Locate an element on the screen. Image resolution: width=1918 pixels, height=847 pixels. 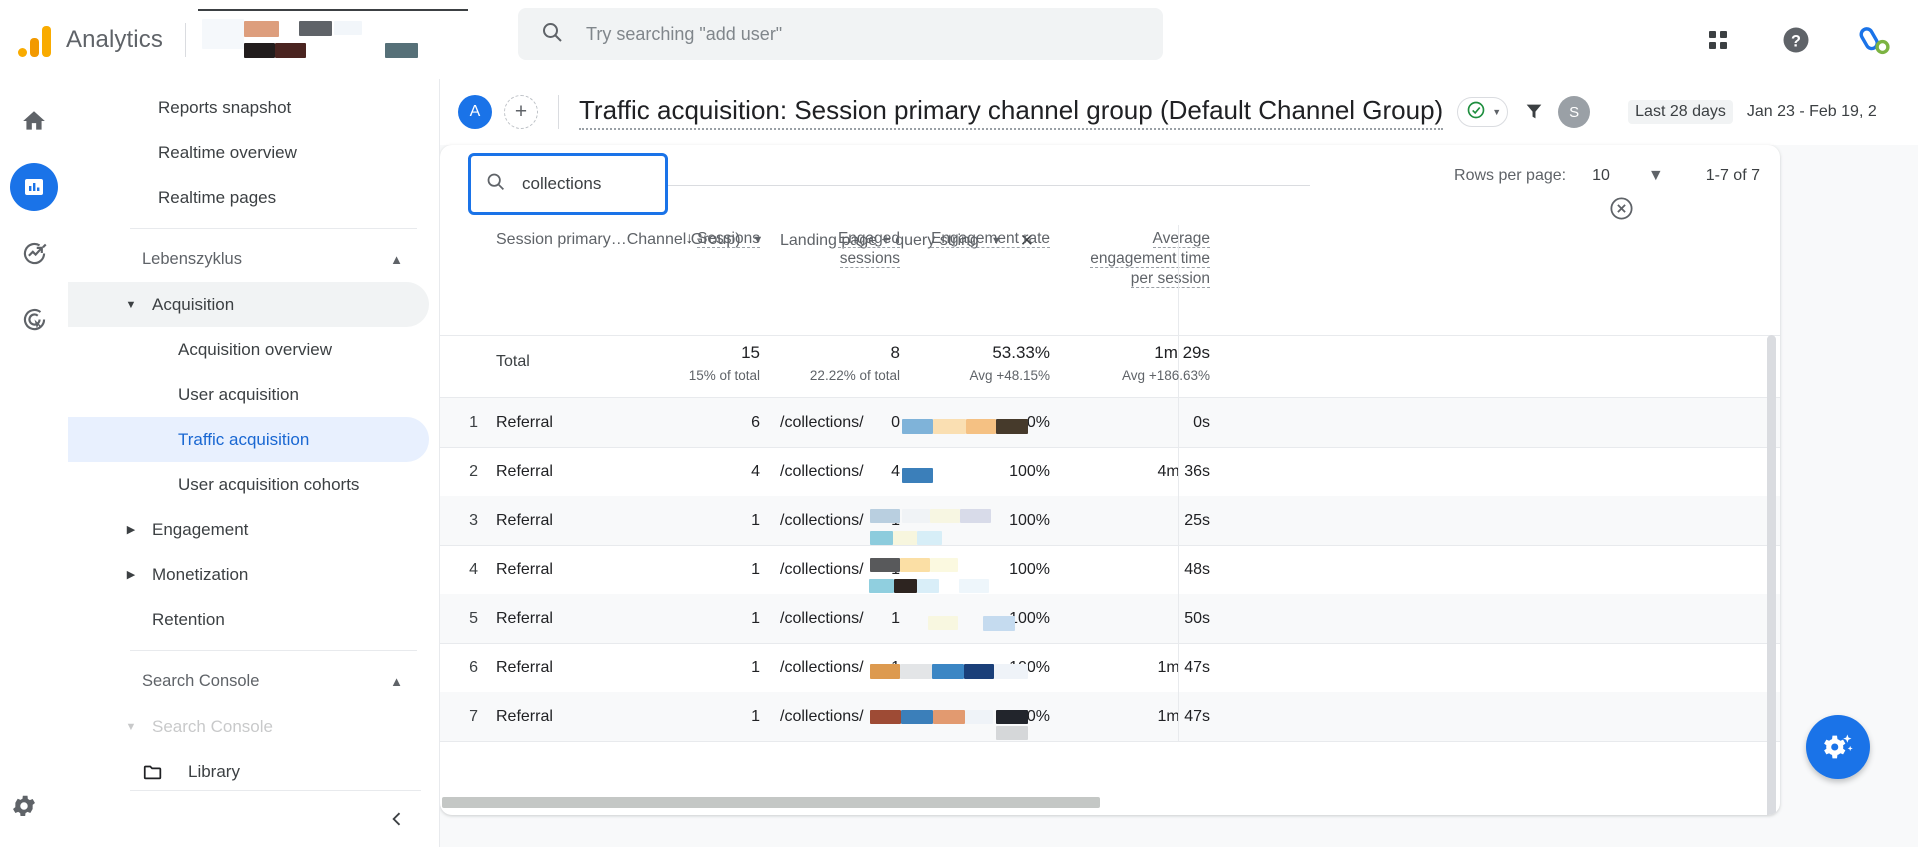
cell-row-index: 6 is located at coordinates (473, 667).